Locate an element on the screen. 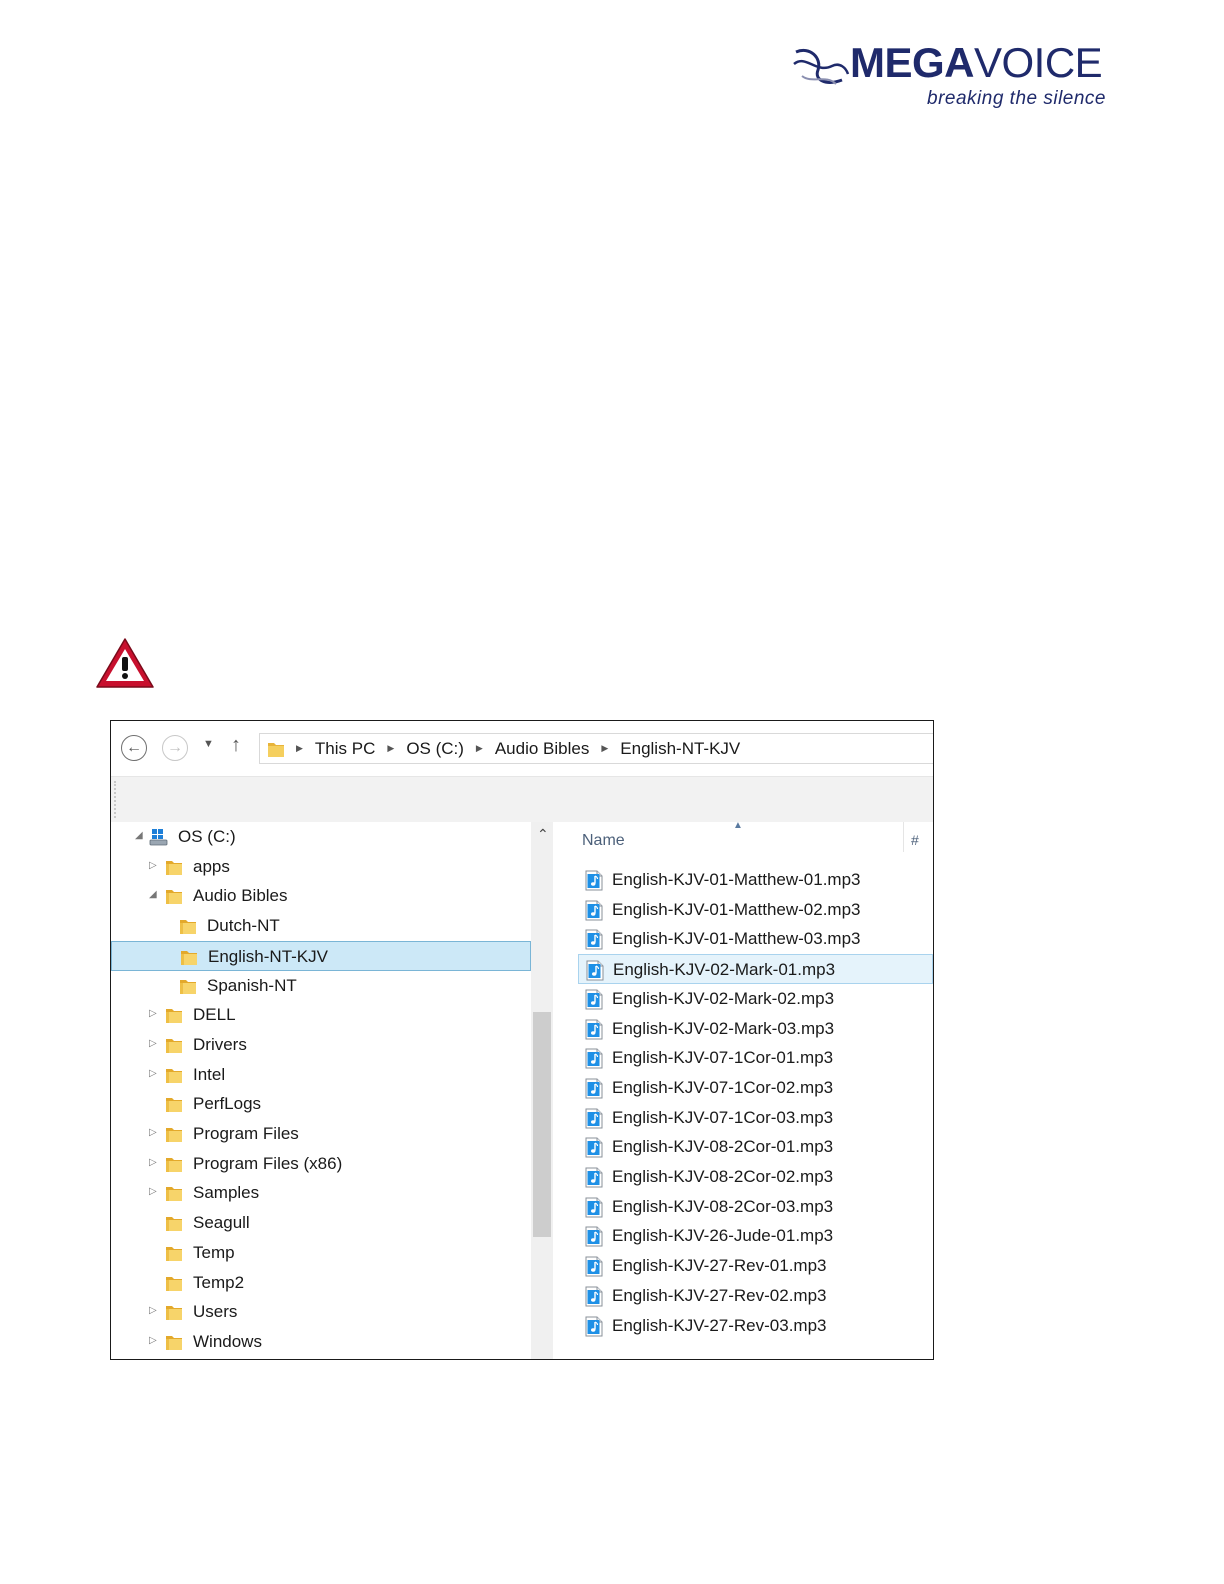  tree-item-users: ▷ Users is located at coordinates (321, 1312).